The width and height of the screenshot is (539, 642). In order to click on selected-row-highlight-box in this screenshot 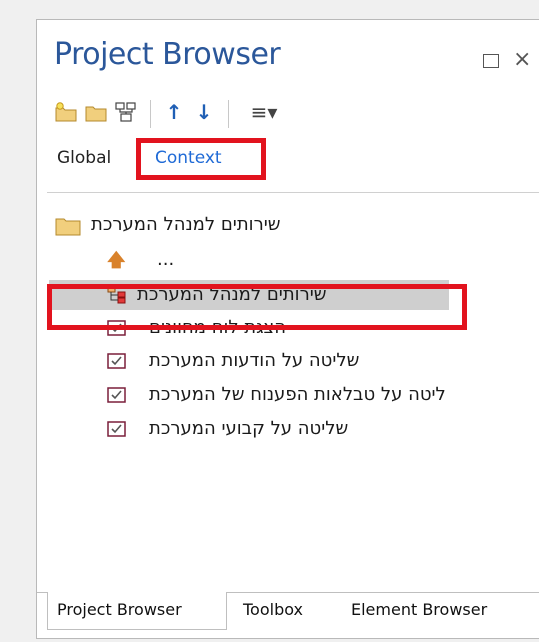, I will do `click(257, 307)`.